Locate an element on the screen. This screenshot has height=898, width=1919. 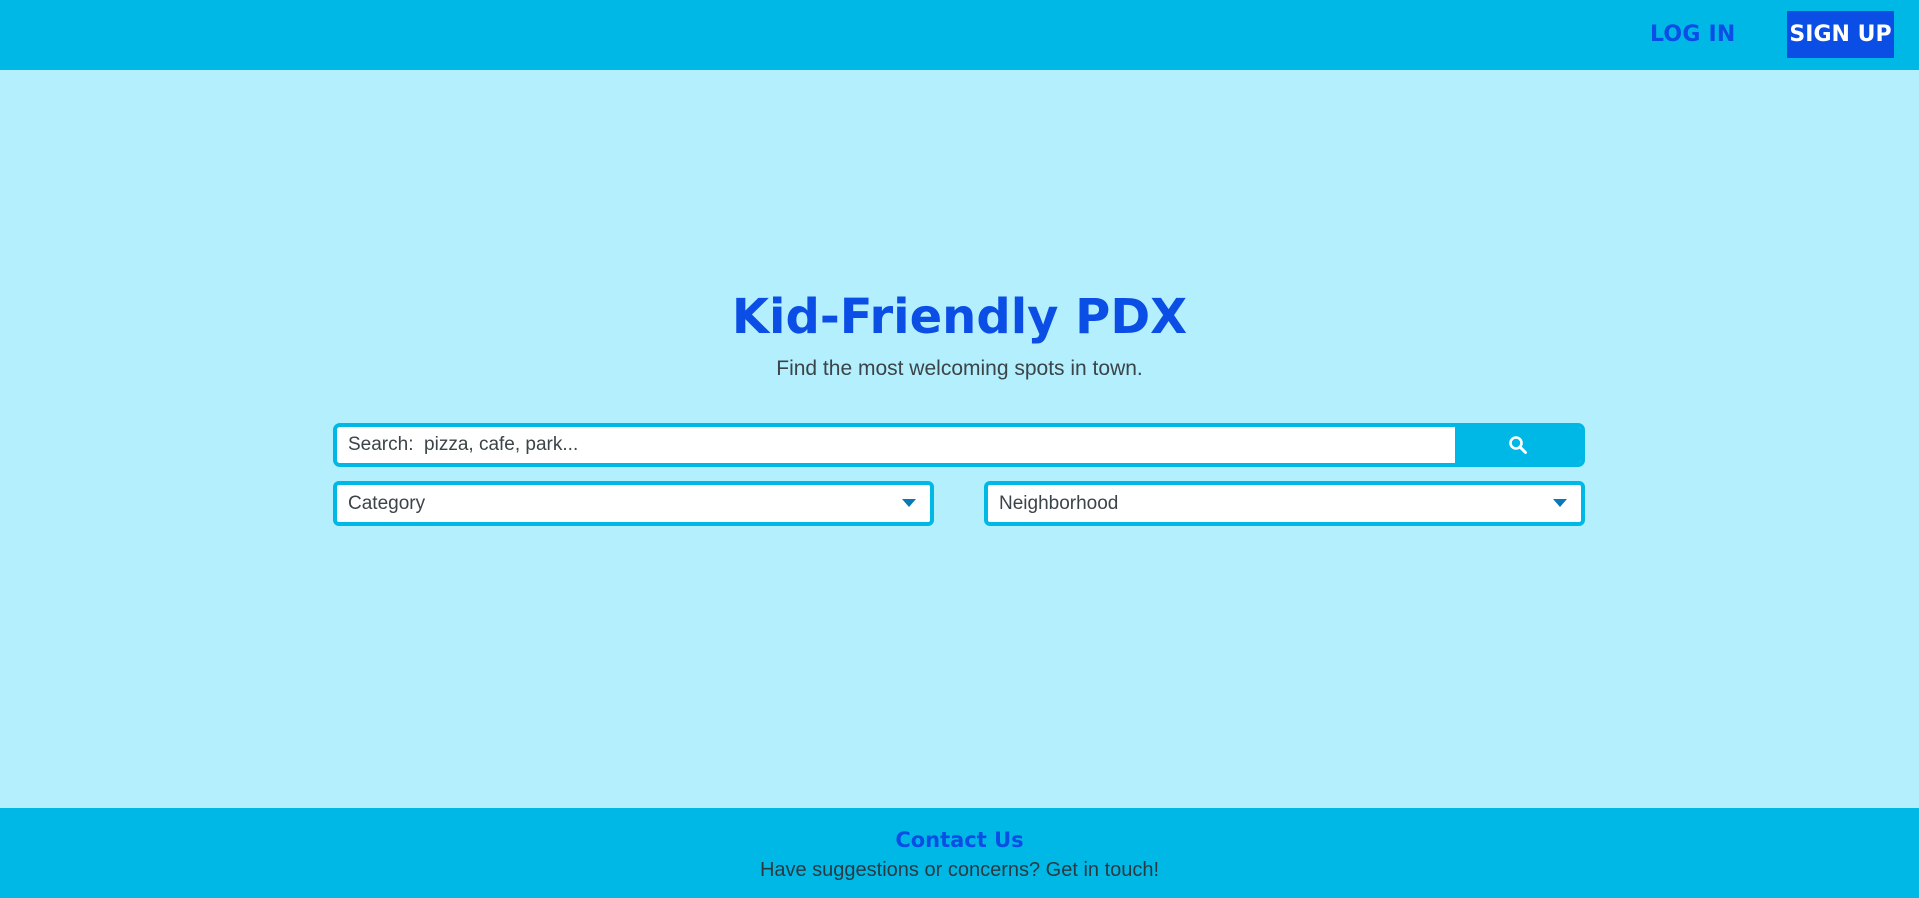
page-subtitle: Find the most welcoming spots in town. is located at coordinates (959, 368).